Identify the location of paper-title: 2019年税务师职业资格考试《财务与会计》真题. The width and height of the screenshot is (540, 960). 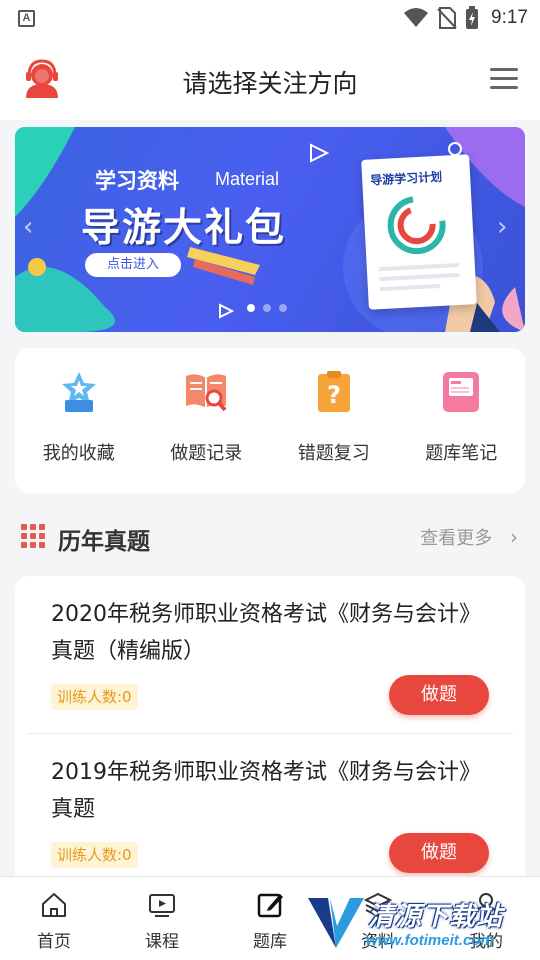
(266, 791).